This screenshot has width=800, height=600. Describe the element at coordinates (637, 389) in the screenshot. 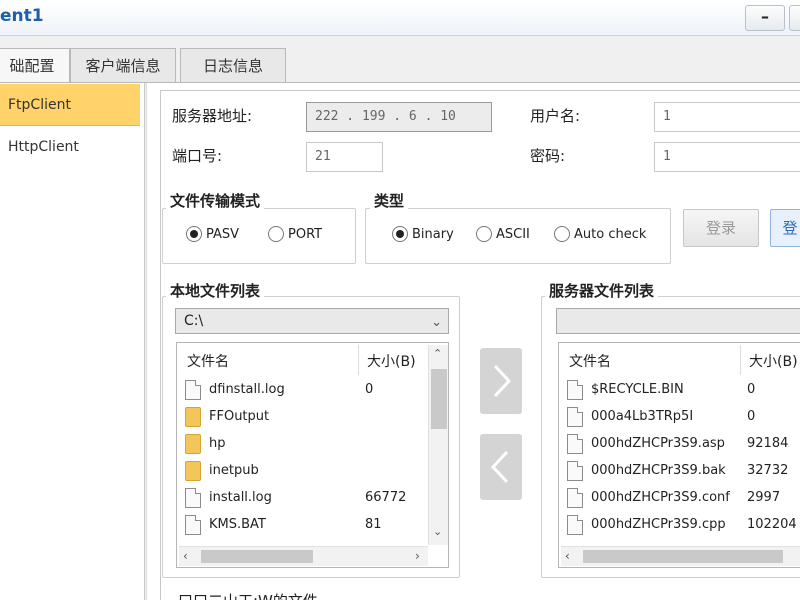

I see `file-name: $RECYCLE.BIN` at that location.